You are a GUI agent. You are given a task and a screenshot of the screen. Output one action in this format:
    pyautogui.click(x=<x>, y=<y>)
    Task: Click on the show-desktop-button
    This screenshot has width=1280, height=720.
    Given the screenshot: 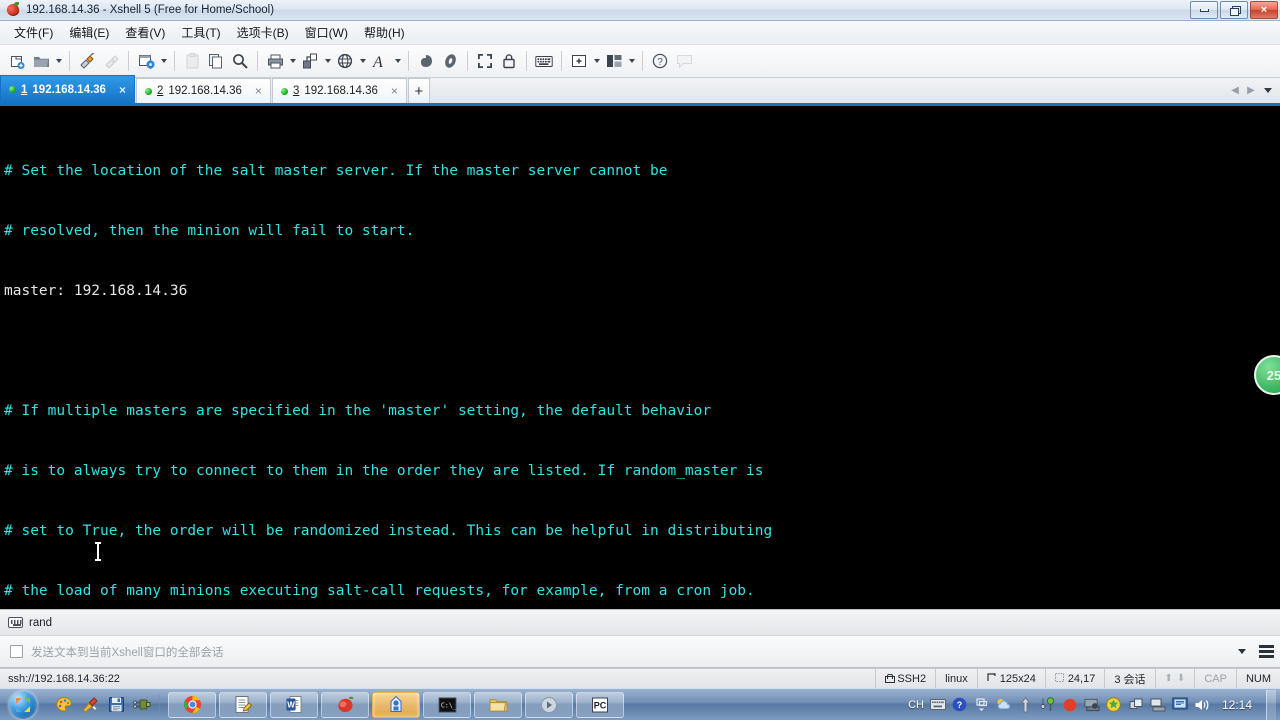 What is the action you would take?
    pyautogui.click(x=1271, y=704)
    